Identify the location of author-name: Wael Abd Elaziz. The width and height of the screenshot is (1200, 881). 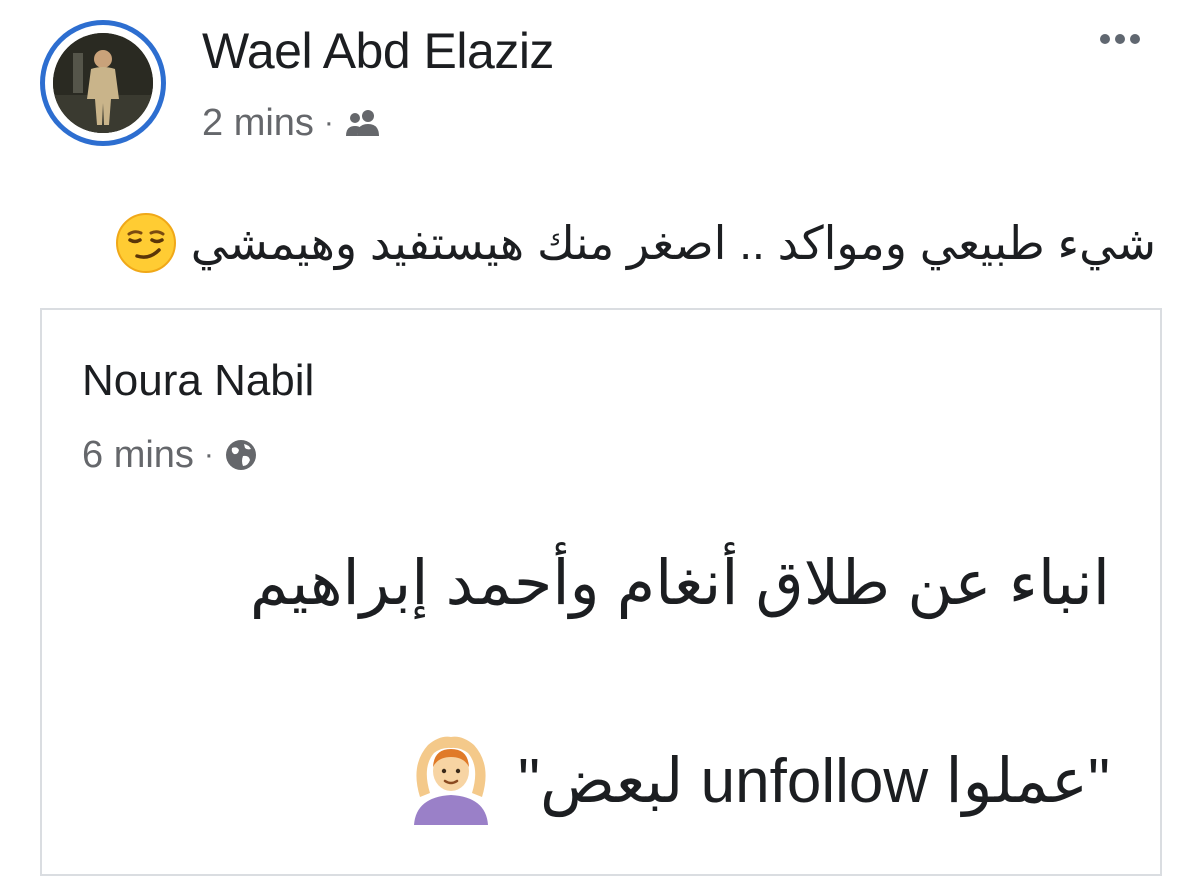
(378, 51).